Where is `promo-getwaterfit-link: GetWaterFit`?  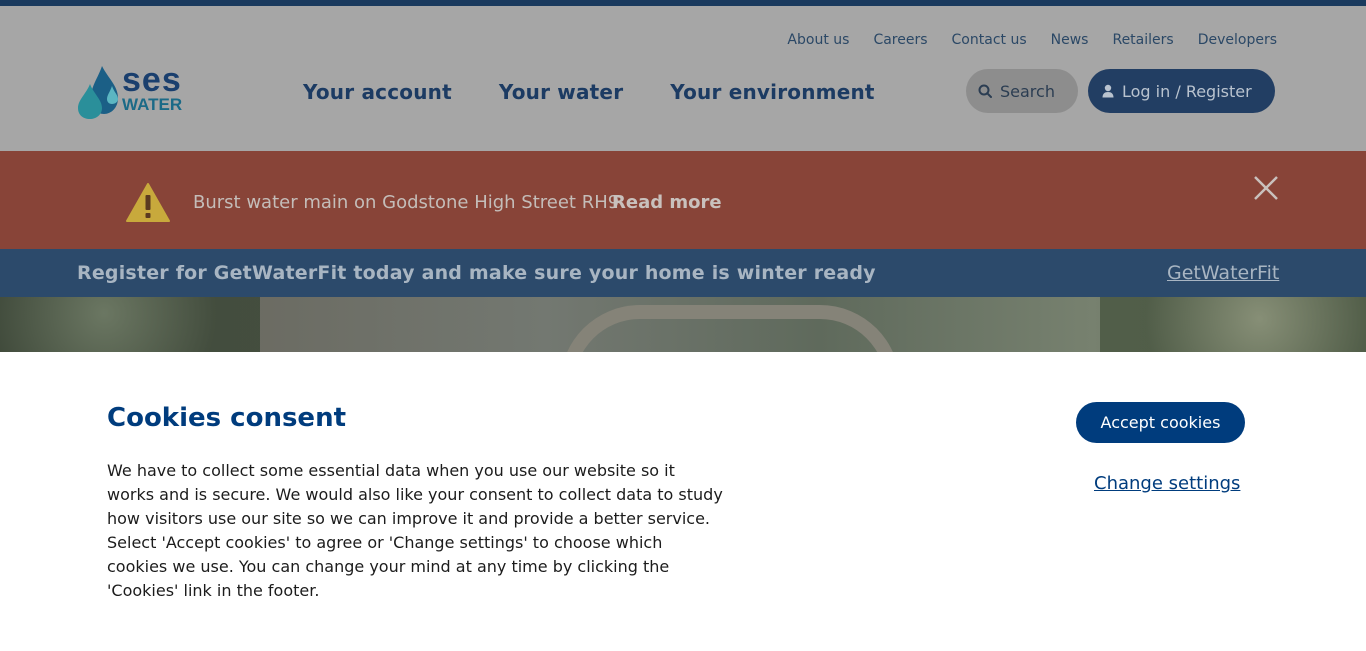 promo-getwaterfit-link: GetWaterFit is located at coordinates (1223, 273).